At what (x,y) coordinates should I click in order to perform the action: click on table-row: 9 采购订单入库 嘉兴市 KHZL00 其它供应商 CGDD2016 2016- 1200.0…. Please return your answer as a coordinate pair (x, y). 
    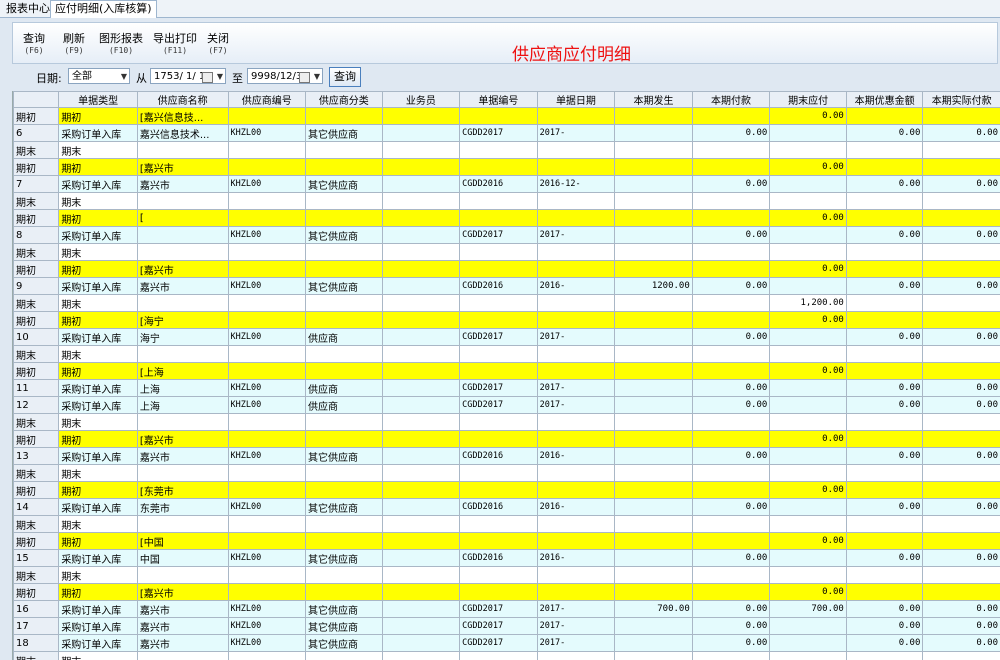
    Looking at the image, I should click on (506, 286).